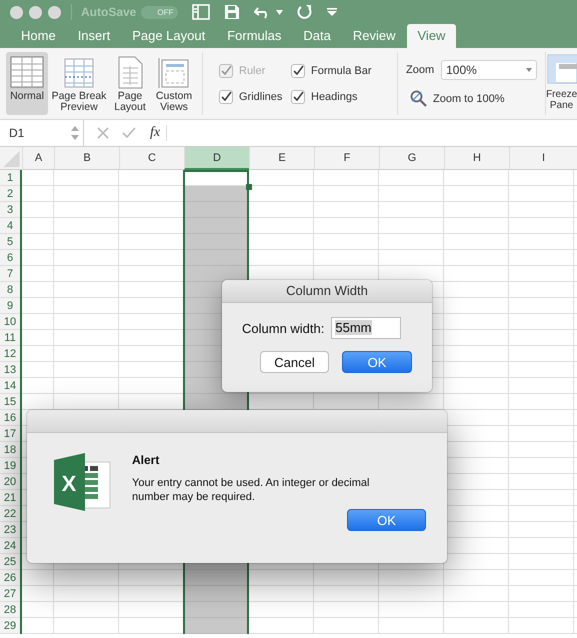 This screenshot has height=638, width=577. What do you see at coordinates (216, 158) in the screenshot?
I see `column-header: D` at bounding box center [216, 158].